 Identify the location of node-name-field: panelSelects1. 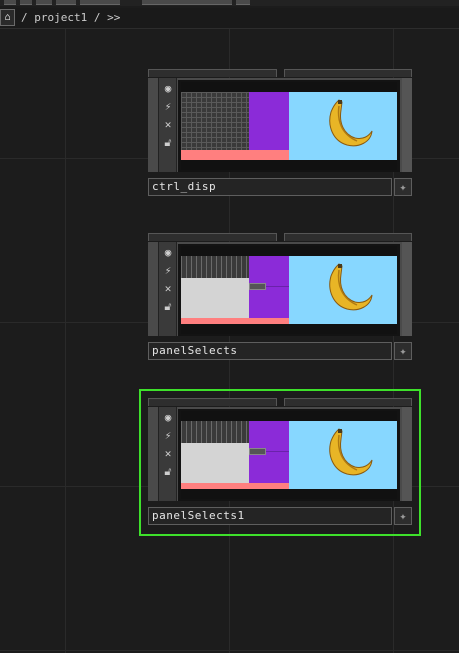
(270, 516).